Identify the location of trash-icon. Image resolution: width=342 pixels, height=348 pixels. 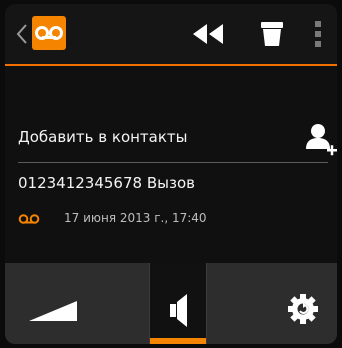
(272, 34).